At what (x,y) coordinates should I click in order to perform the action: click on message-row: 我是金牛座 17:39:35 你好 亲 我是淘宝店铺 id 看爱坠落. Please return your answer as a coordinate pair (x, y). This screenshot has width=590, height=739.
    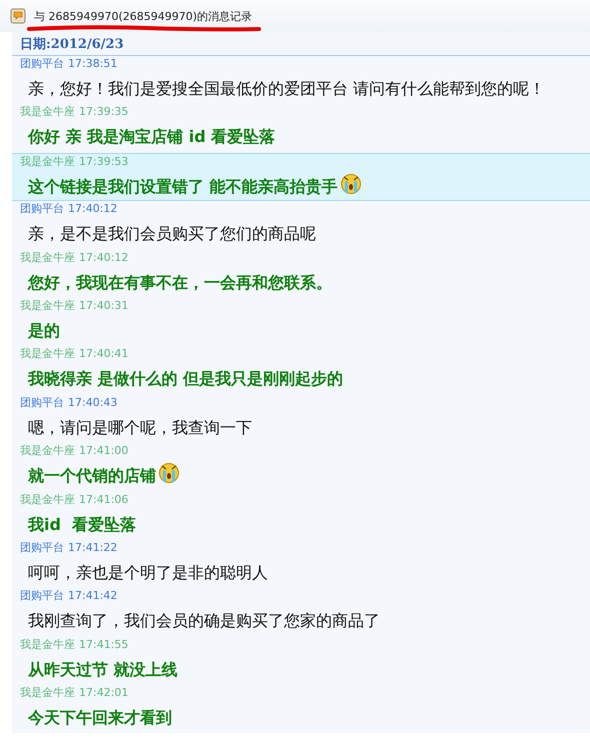
    Looking at the image, I should click on (301, 128).